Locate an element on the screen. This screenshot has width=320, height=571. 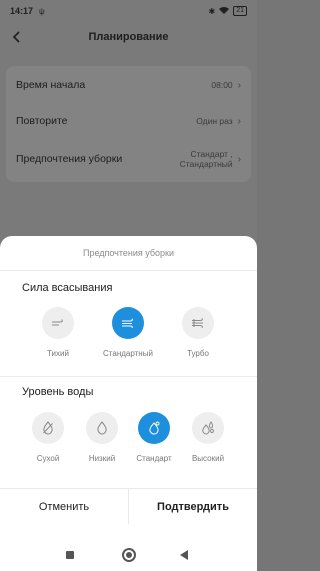
drop-low-icon is located at coordinates (102, 428).